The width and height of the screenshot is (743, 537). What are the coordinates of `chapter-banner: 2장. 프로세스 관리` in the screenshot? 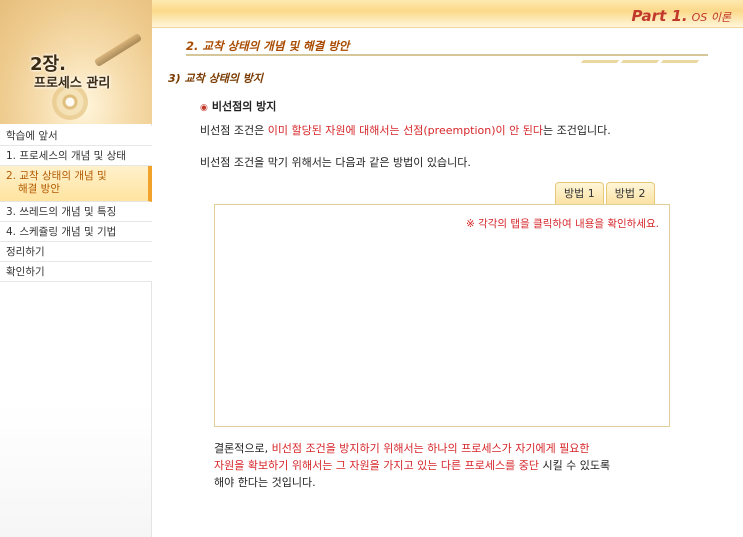 It's located at (76, 62).